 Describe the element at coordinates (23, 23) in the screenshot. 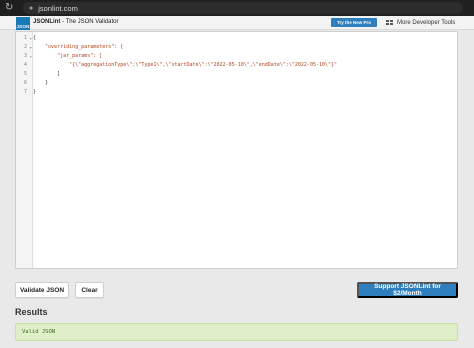

I see `jsonlint-logo: JSON` at that location.